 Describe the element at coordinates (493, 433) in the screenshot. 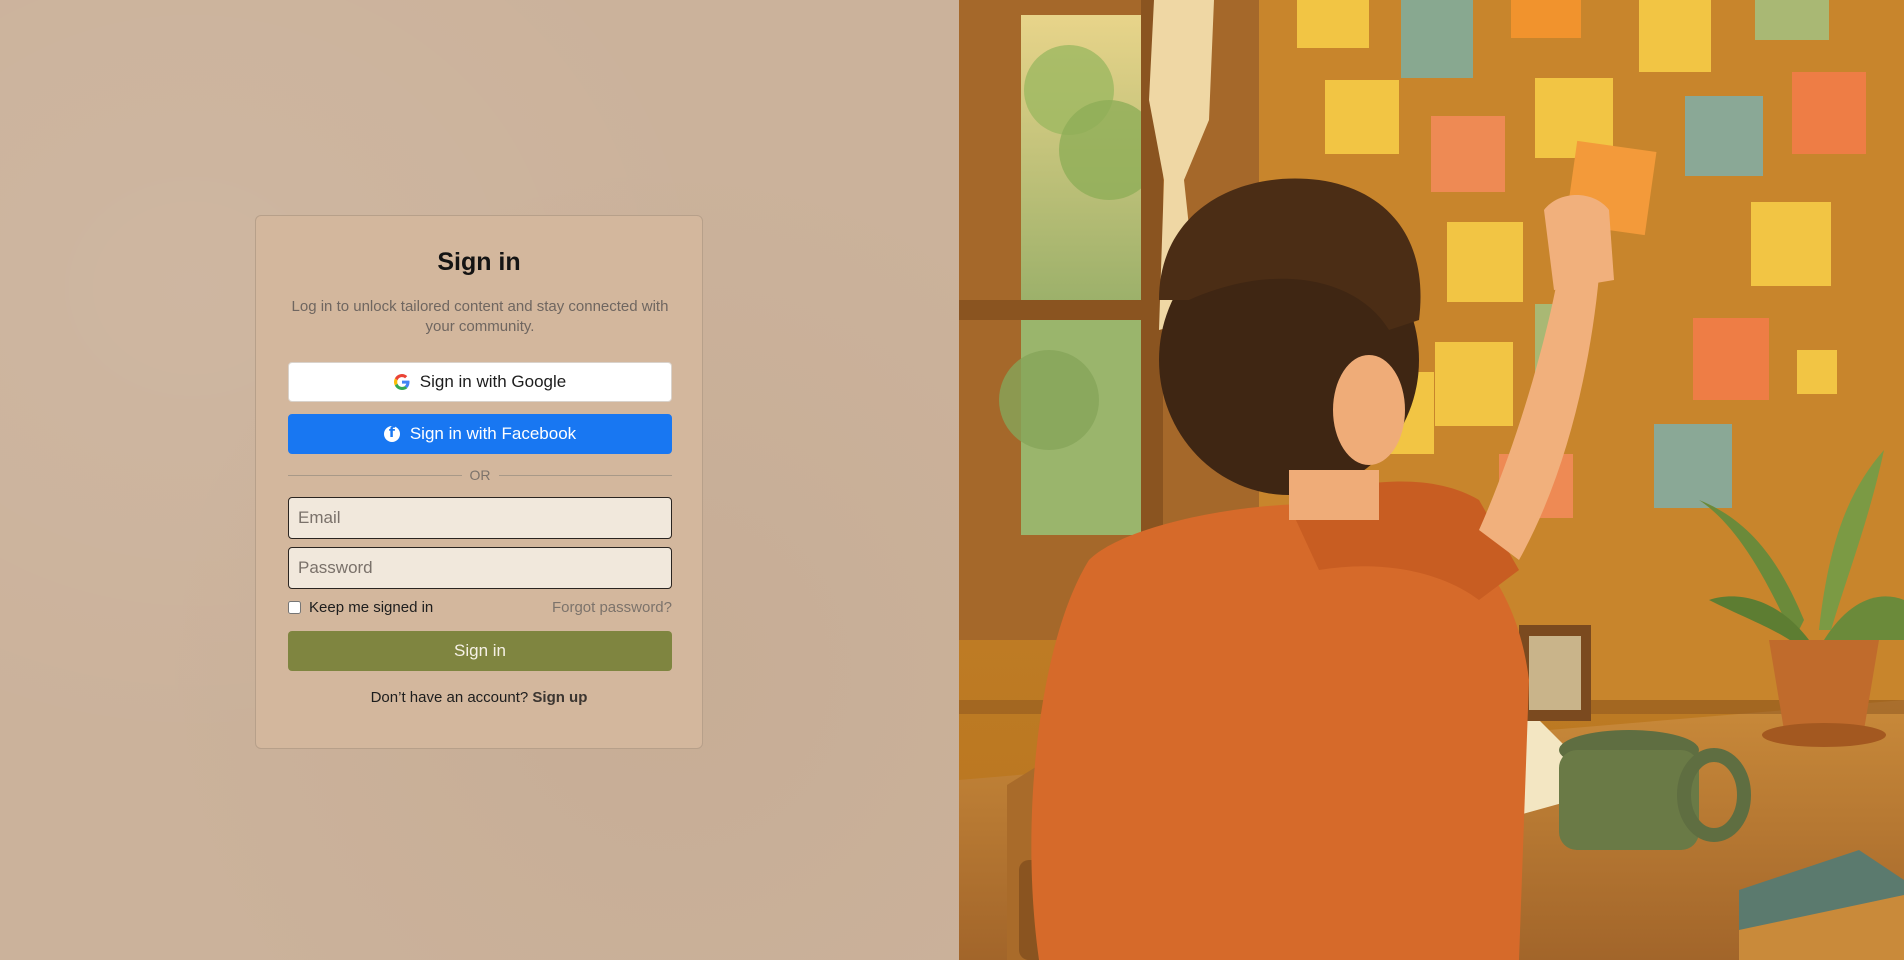

I see `facebook-button-label: Sign in with Facebook` at that location.